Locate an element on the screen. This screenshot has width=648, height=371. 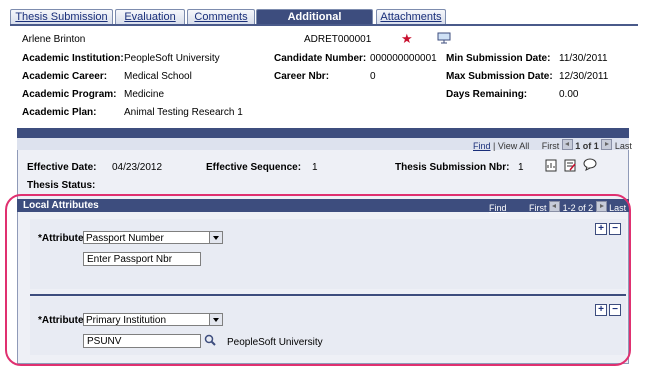
effective-sequence-label: Effective Sequence: is located at coordinates (254, 167).